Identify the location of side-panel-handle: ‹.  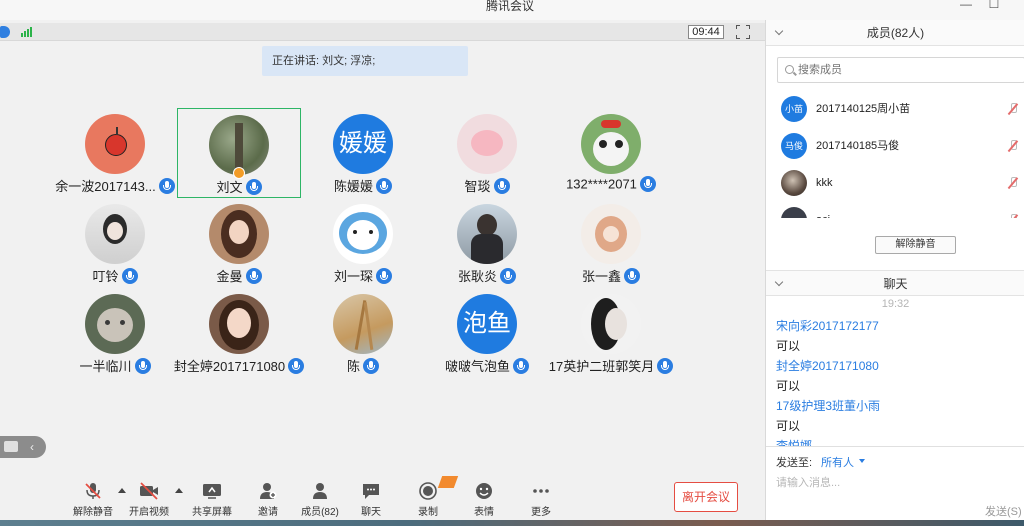
(23, 447).